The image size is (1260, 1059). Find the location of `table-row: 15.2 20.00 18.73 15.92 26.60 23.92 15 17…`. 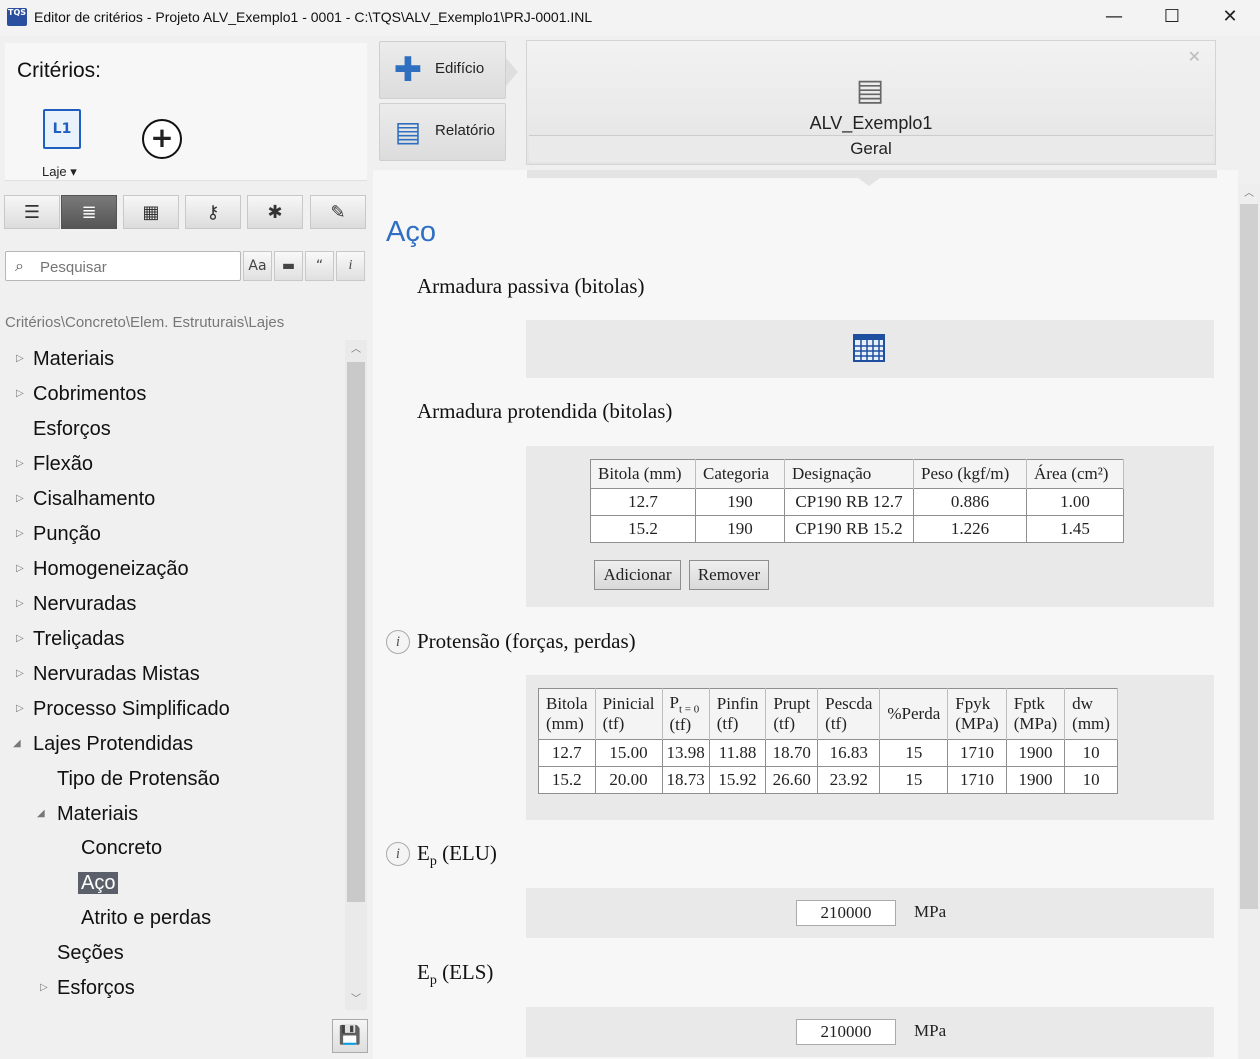

table-row: 15.2 20.00 18.73 15.92 26.60 23.92 15 17… is located at coordinates (828, 780).